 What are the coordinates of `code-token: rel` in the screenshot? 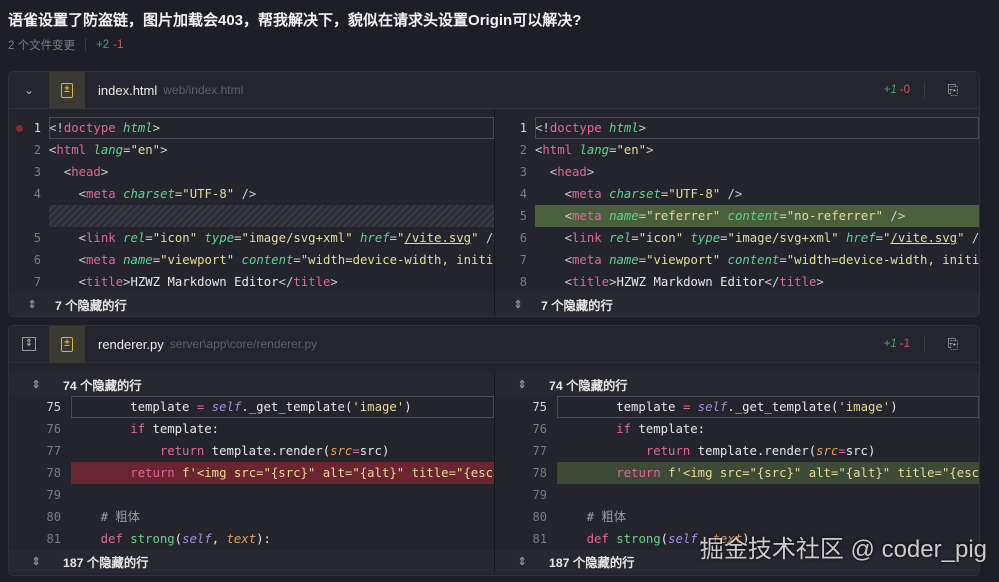 It's located at (134, 238).